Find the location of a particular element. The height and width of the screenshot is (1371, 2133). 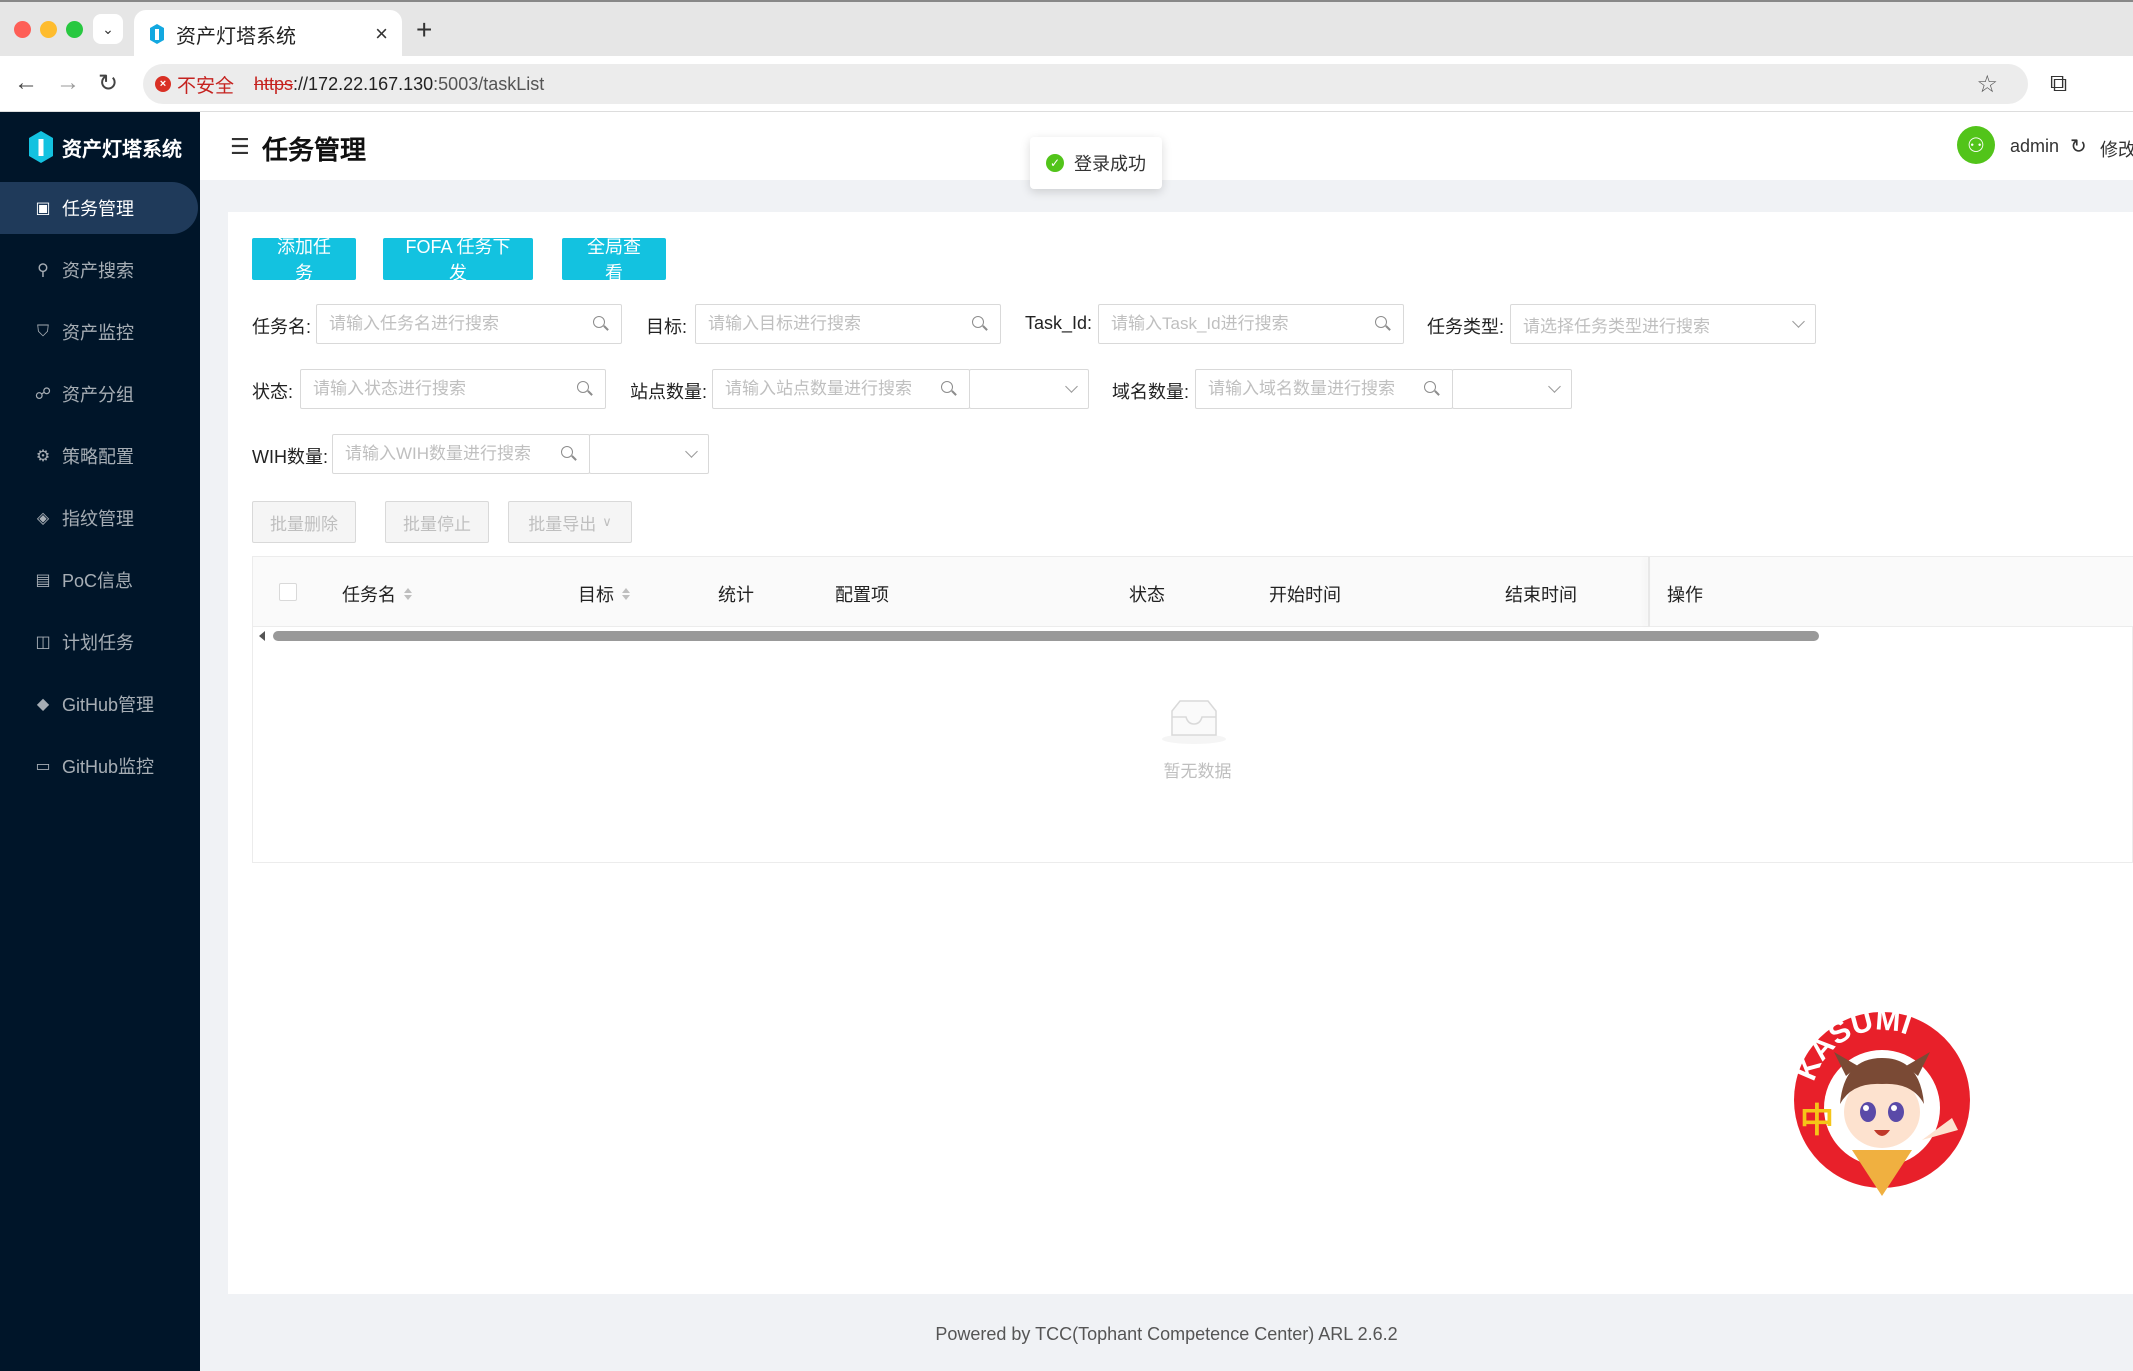

tab-title: 资产灯塔系统 is located at coordinates (236, 36).